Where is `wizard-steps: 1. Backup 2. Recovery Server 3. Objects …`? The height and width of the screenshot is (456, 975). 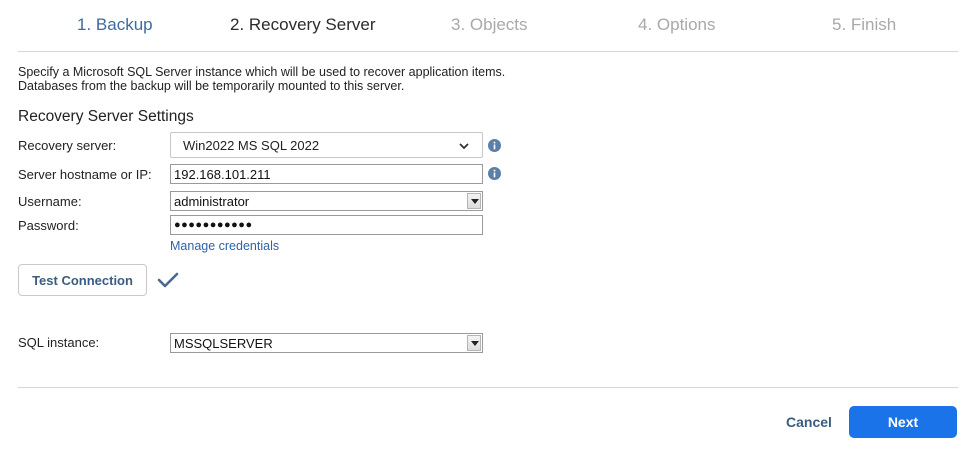
wizard-steps: 1. Backup 2. Recovery Server 3. Objects … is located at coordinates (487, 25).